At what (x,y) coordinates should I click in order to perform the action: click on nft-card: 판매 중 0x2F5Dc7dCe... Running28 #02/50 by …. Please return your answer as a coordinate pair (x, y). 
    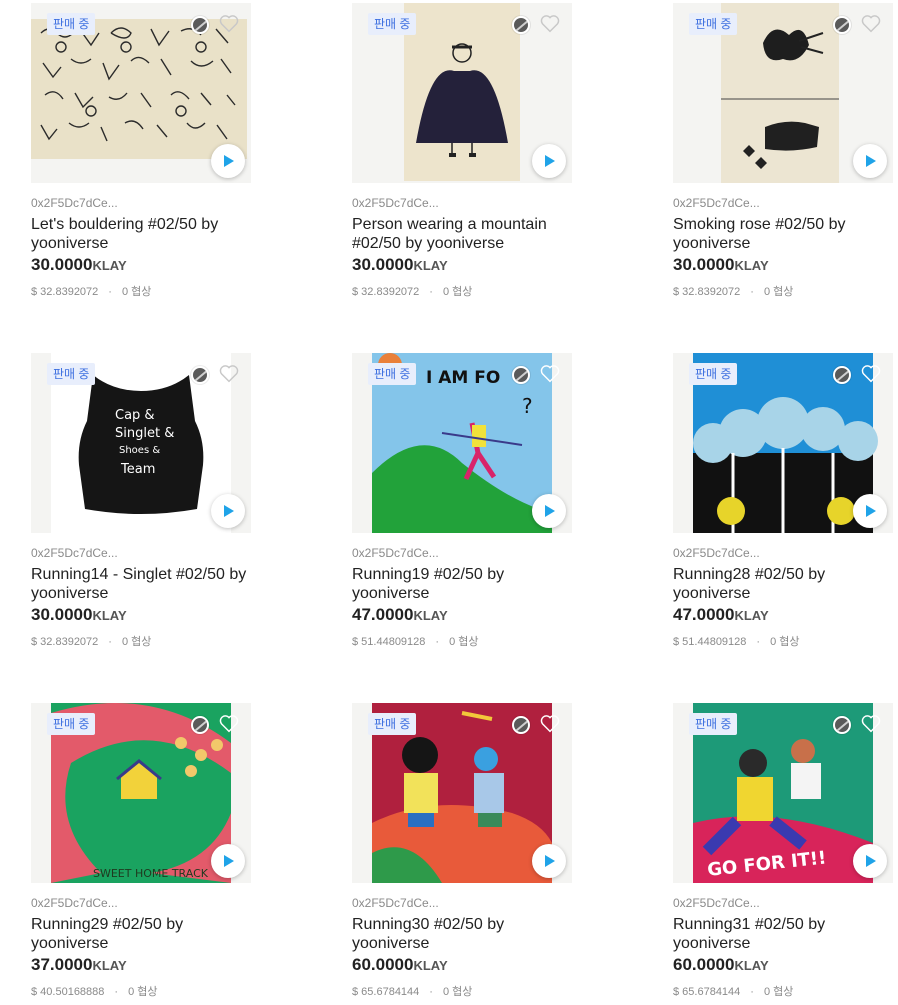
    Looking at the image, I should click on (784, 503).